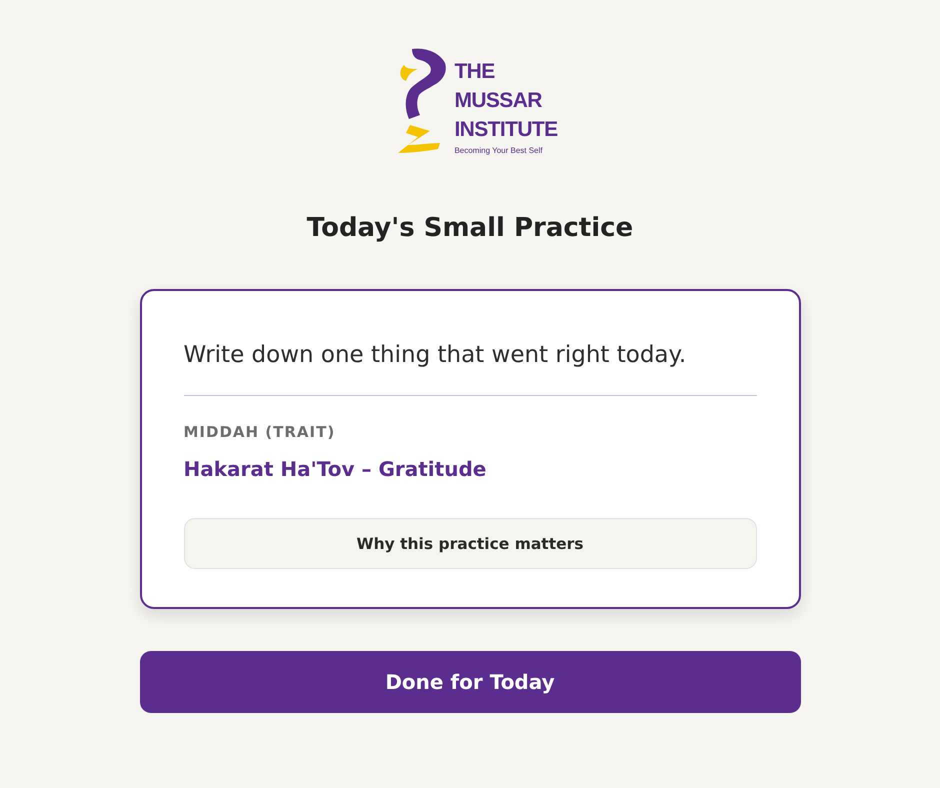  I want to click on logo-wordmark: INSTITUTE, so click(506, 130).